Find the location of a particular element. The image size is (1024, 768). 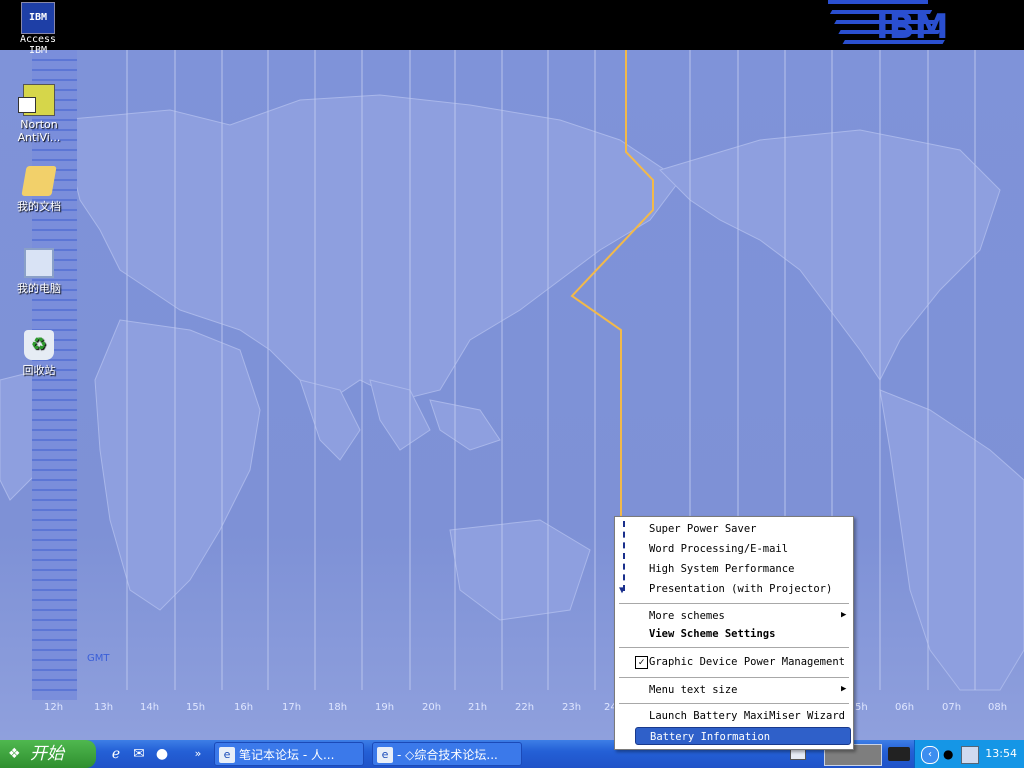

menu-item-high-performance: High System Performance is located at coordinates (721, 569).